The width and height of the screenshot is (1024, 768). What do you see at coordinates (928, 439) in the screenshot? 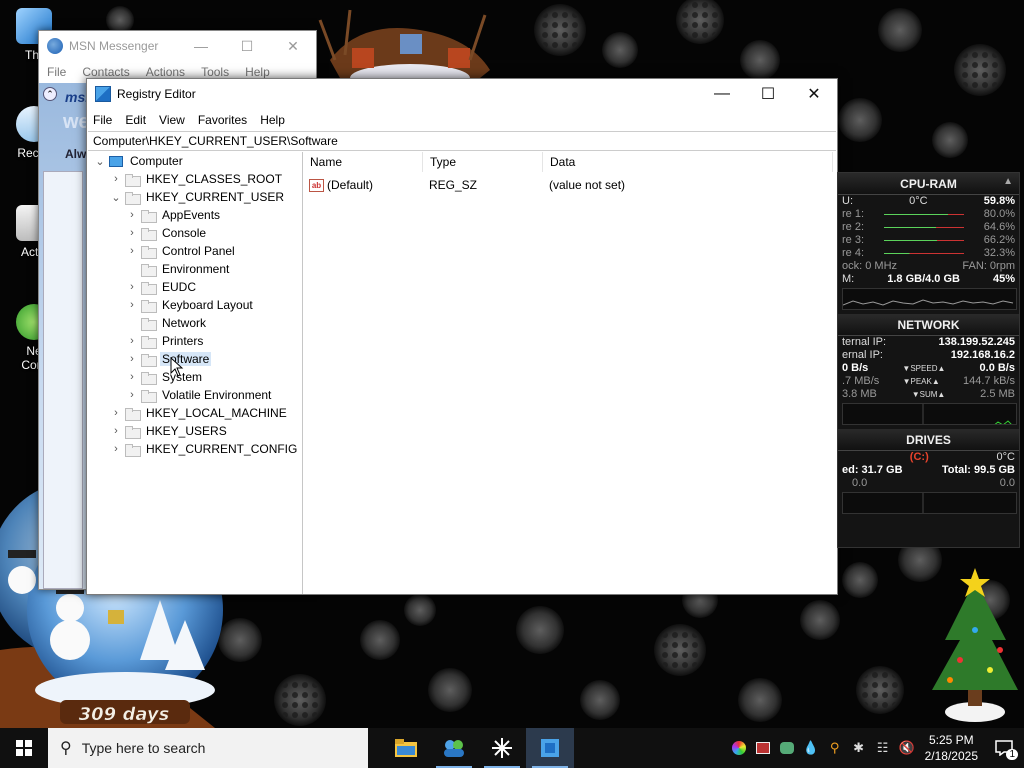
I see `drives-title: DRIVES` at bounding box center [928, 439].